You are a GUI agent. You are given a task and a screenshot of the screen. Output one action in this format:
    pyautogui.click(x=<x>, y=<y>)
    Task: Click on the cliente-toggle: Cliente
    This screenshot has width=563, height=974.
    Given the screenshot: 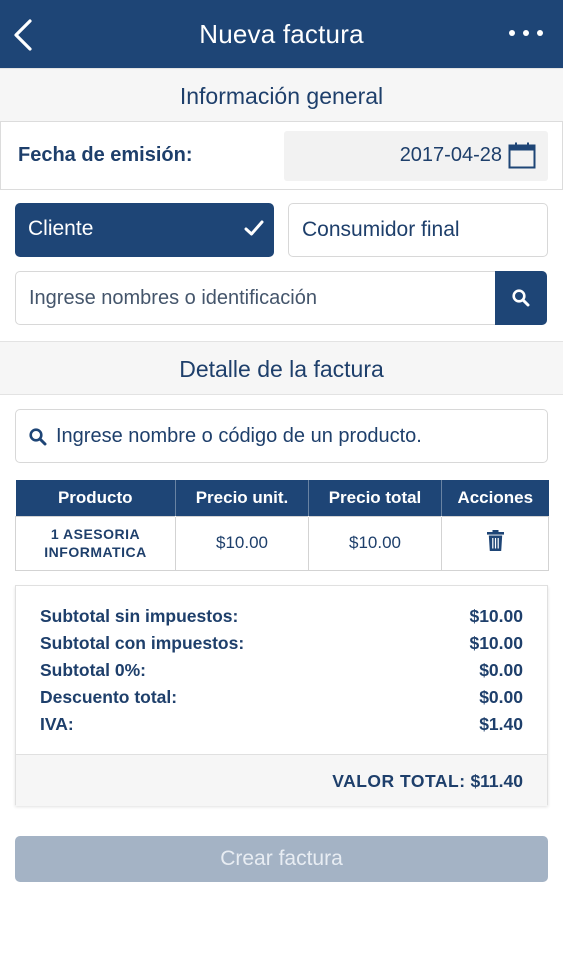 What is the action you would take?
    pyautogui.click(x=144, y=230)
    